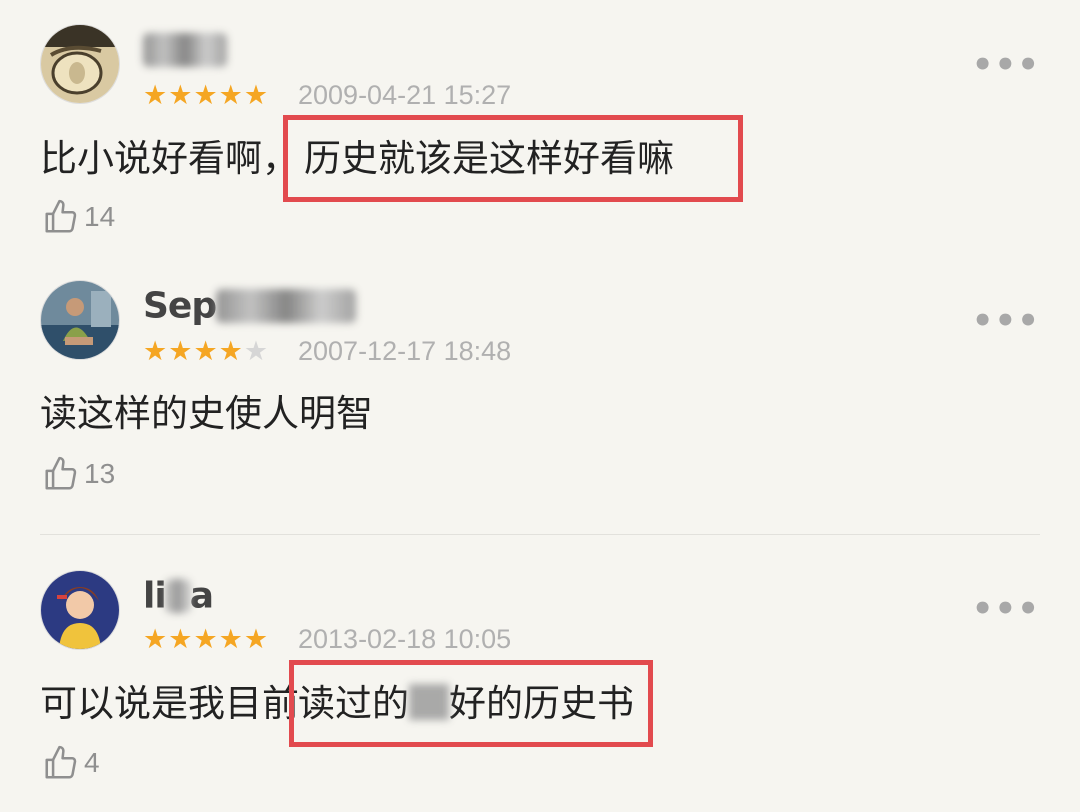  I want to click on like-button: 4, so click(71, 763).